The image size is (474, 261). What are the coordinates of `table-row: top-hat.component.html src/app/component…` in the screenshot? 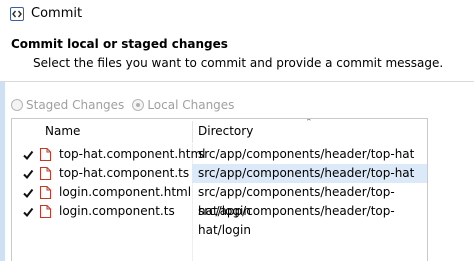 It's located at (219, 154).